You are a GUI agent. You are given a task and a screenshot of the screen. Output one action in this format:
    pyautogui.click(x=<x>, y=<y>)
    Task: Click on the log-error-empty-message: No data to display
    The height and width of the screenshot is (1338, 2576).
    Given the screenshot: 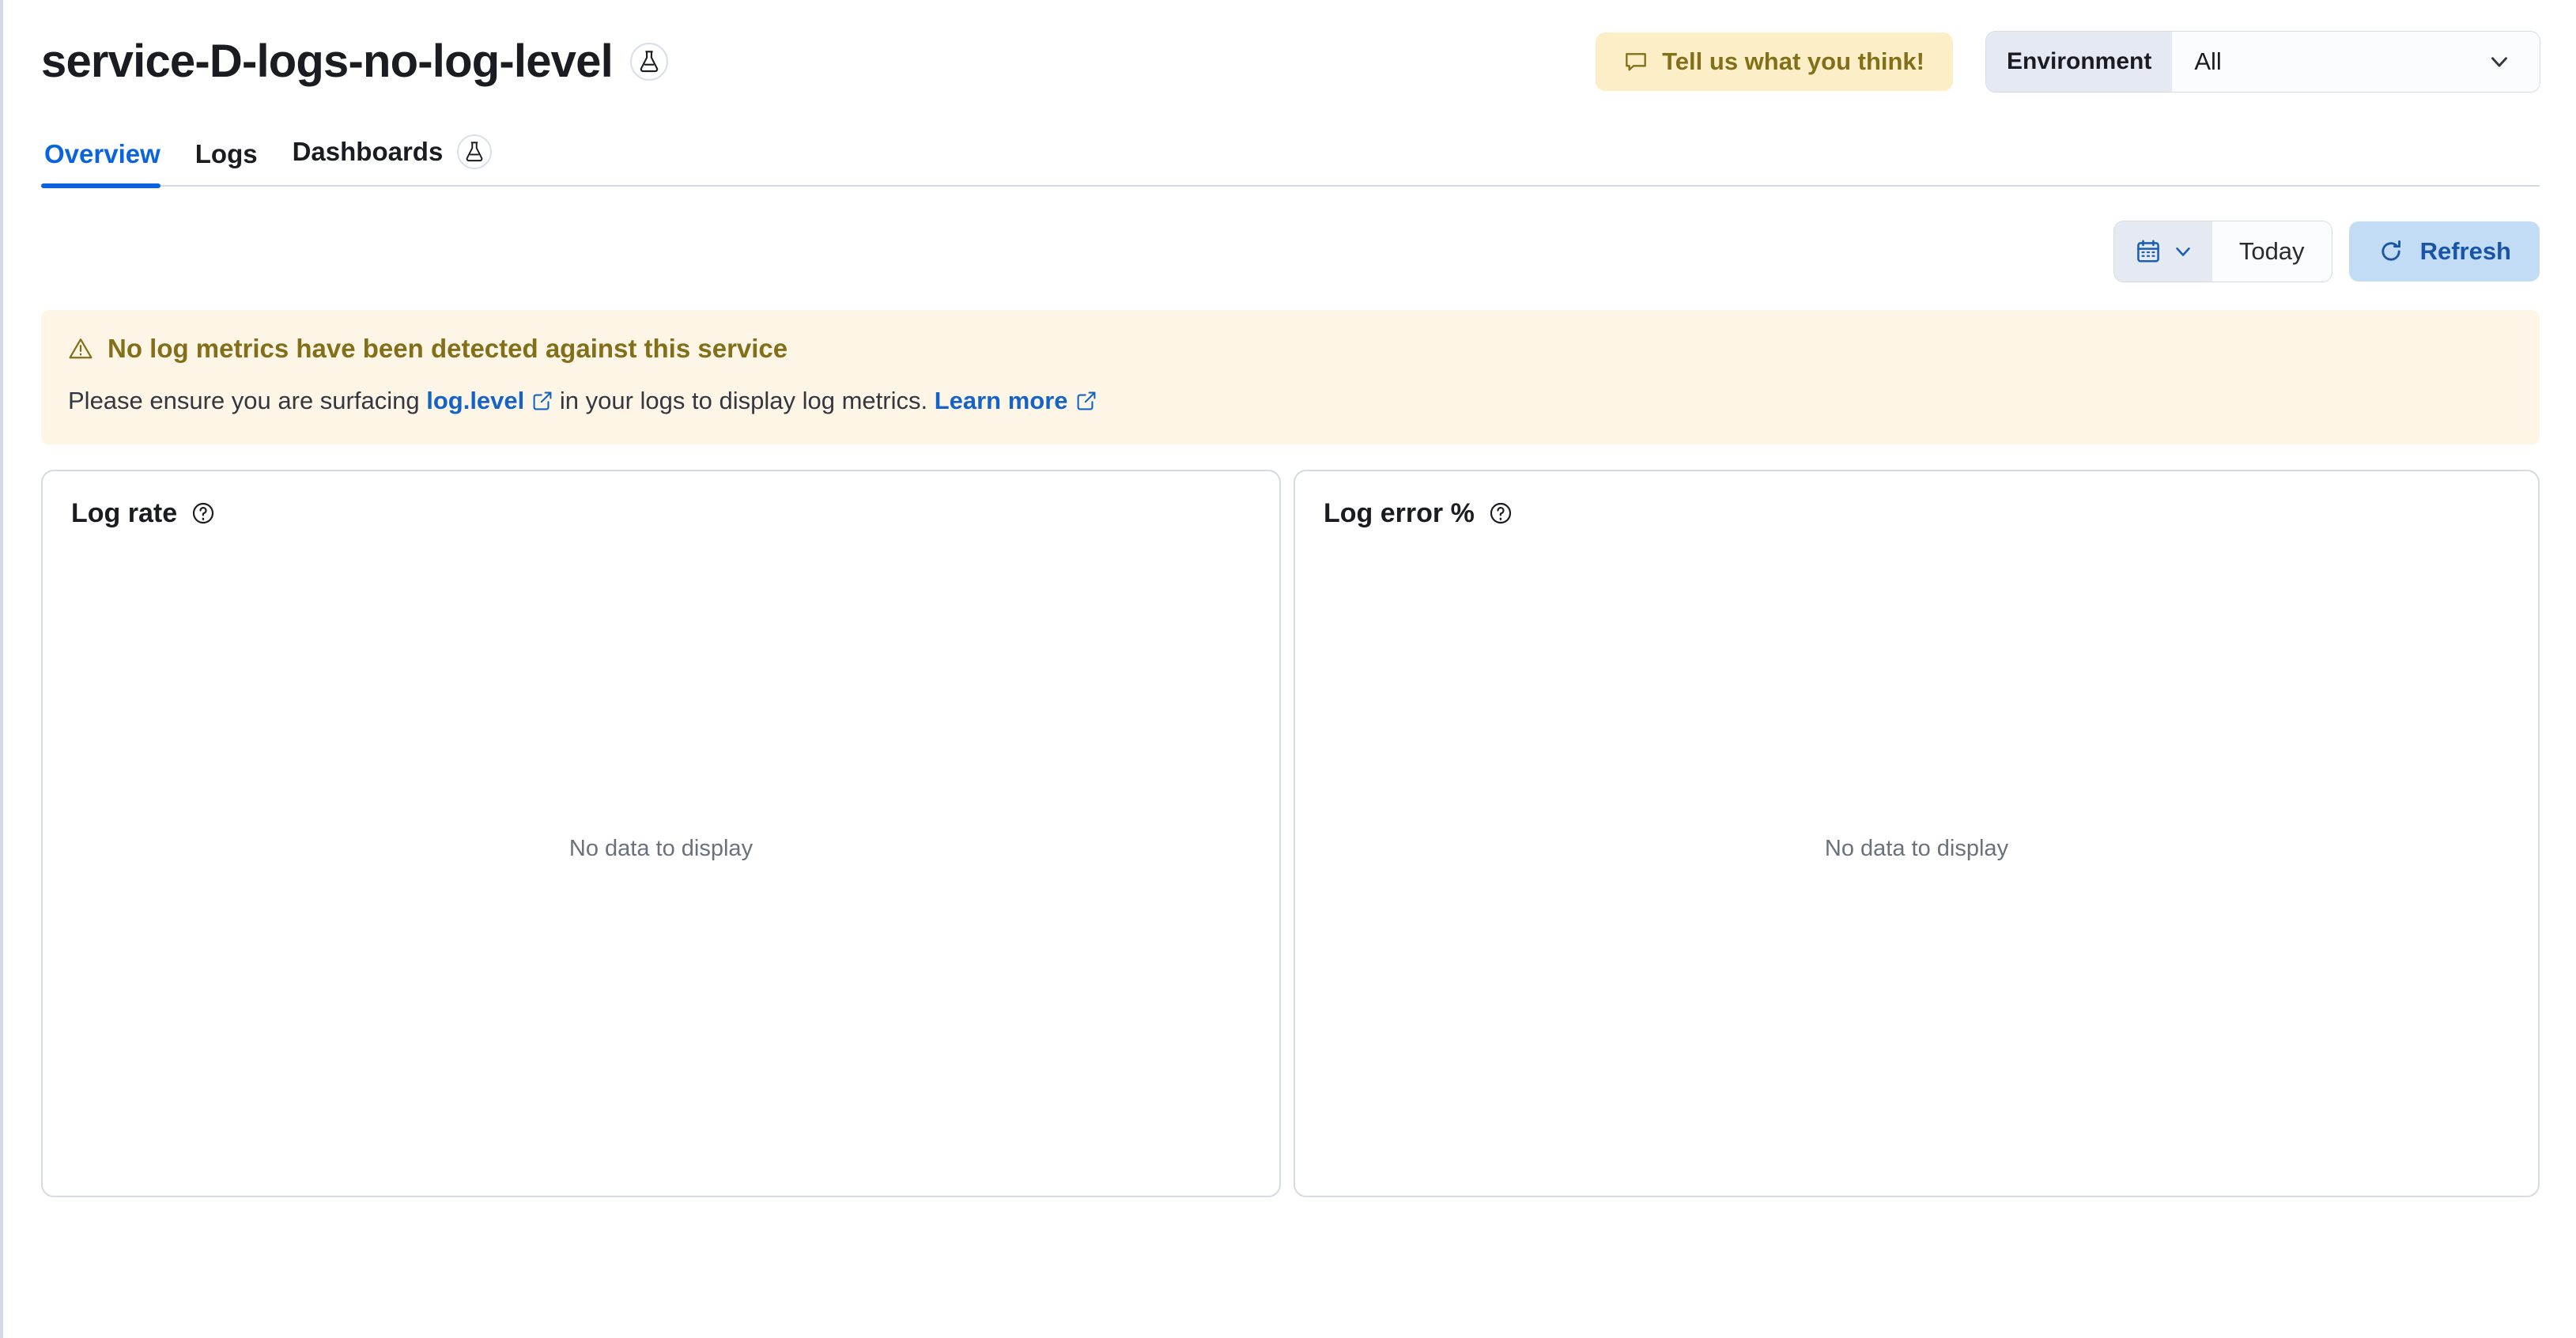 What is the action you would take?
    pyautogui.click(x=1916, y=848)
    